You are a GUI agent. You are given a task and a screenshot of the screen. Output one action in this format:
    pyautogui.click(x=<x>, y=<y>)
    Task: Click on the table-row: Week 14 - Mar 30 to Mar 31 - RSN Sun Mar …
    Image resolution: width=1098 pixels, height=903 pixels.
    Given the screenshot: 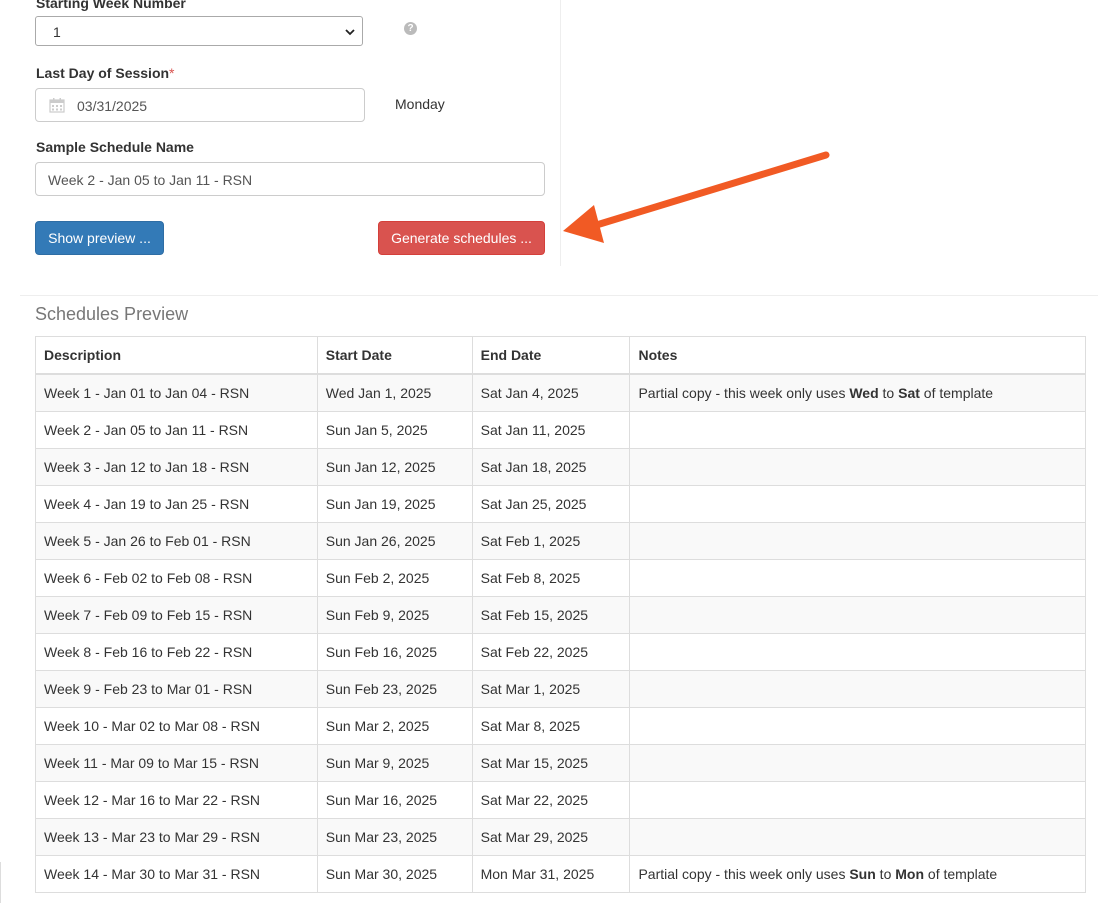 What is the action you would take?
    pyautogui.click(x=560, y=874)
    